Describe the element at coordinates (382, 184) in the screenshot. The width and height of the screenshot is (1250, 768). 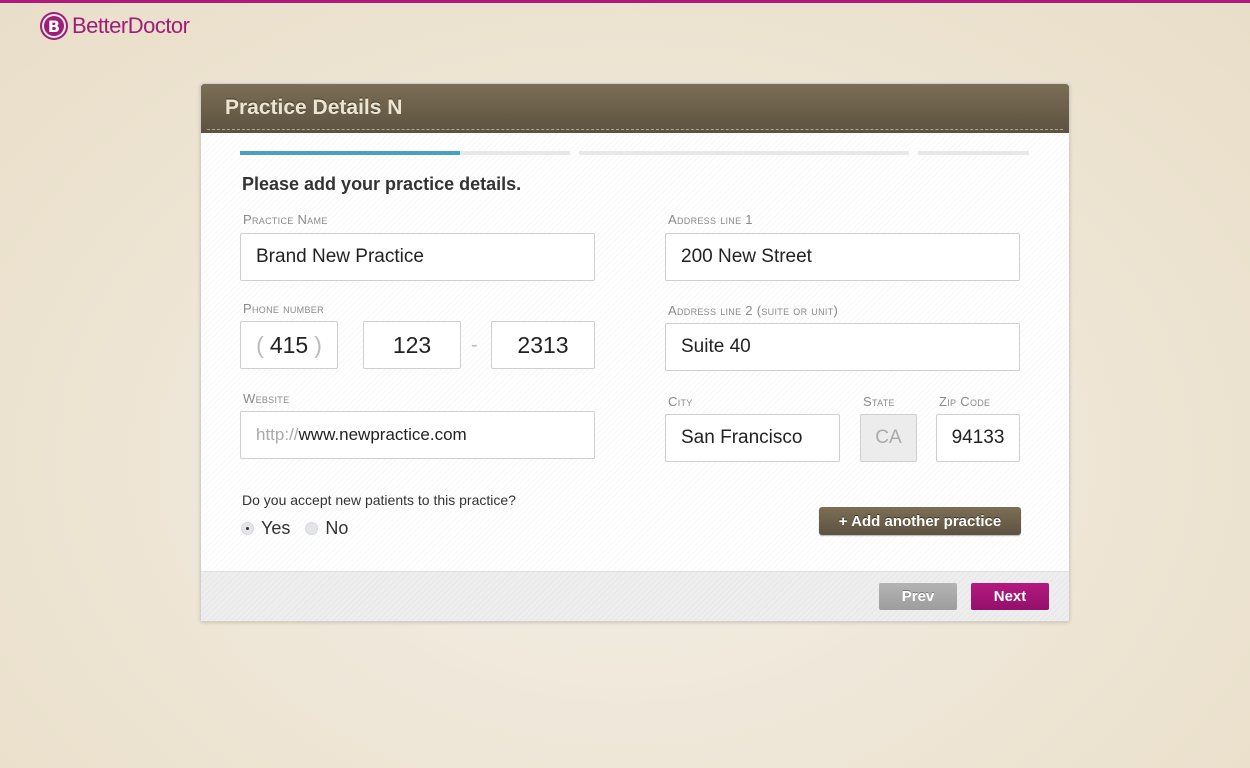
I see `form-intro: Please add your practice details.` at that location.